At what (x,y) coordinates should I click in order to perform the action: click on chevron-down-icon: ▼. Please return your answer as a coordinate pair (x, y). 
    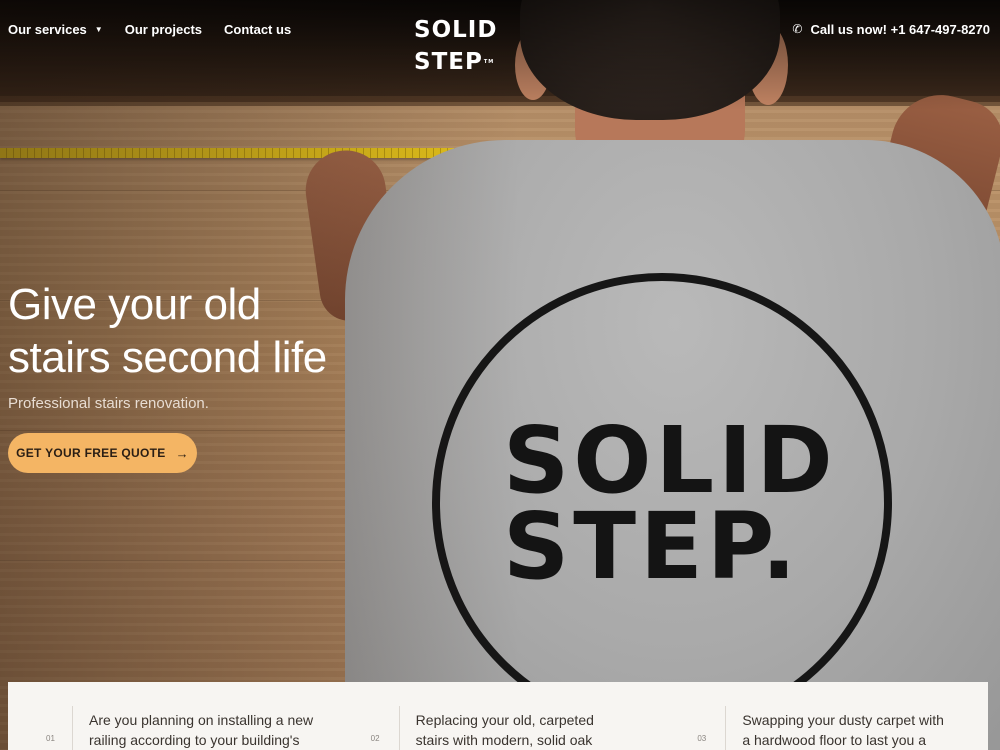
    Looking at the image, I should click on (98, 29).